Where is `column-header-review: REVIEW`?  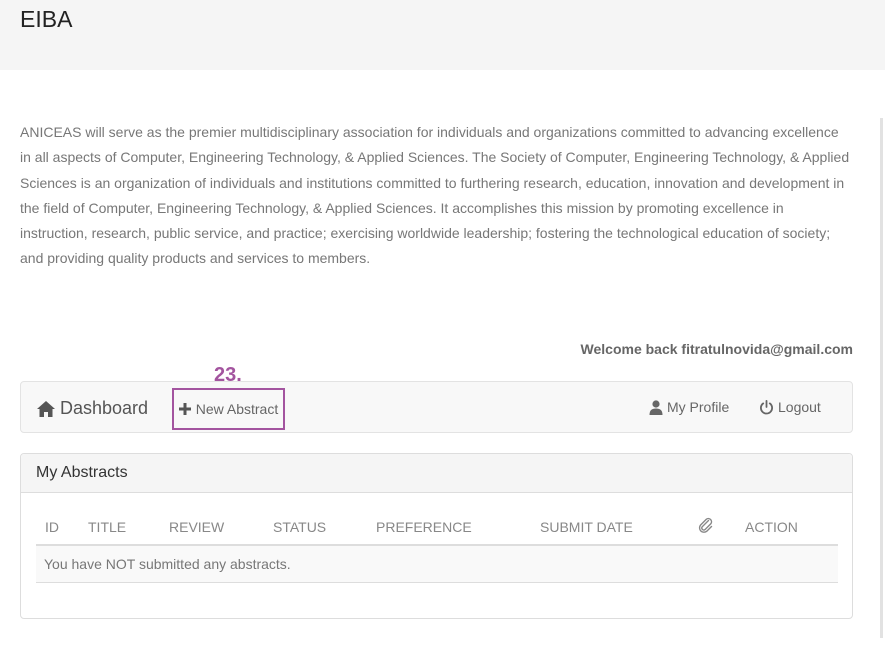 column-header-review: REVIEW is located at coordinates (197, 527).